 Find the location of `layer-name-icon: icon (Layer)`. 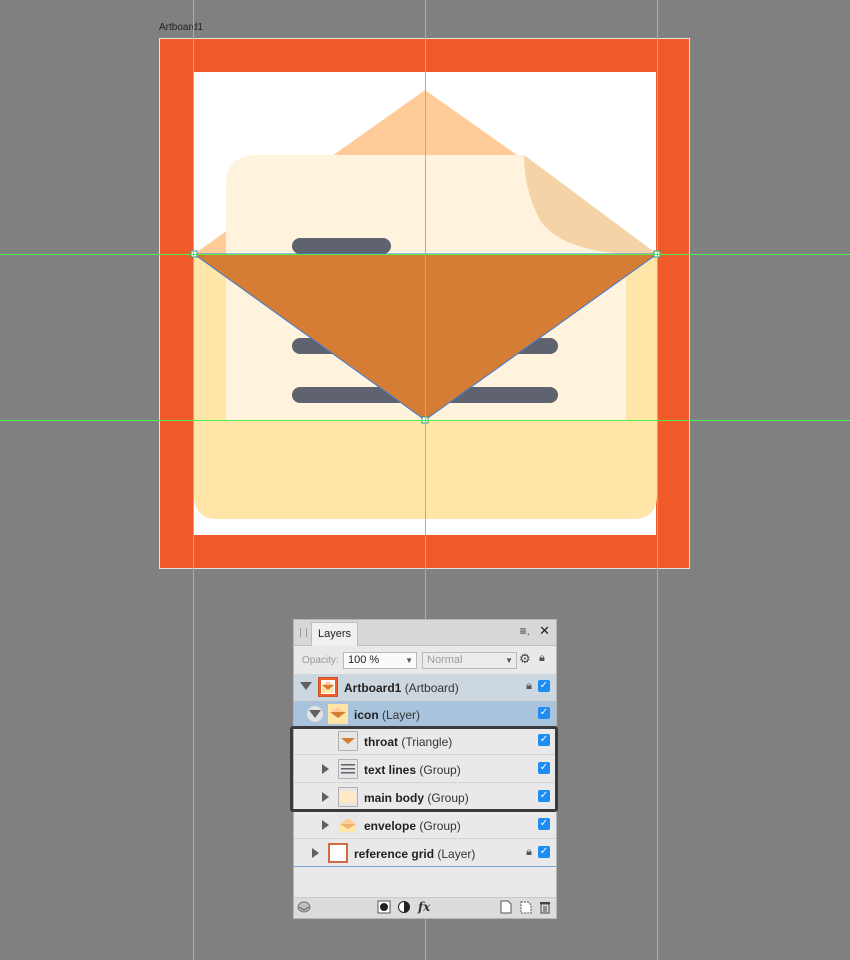

layer-name-icon: icon (Layer) is located at coordinates (387, 715).